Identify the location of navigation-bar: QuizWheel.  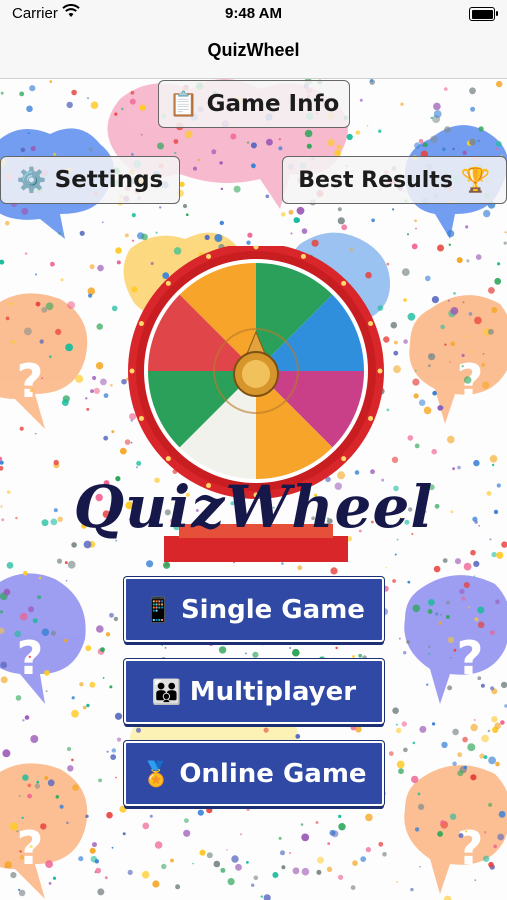
(253, 53).